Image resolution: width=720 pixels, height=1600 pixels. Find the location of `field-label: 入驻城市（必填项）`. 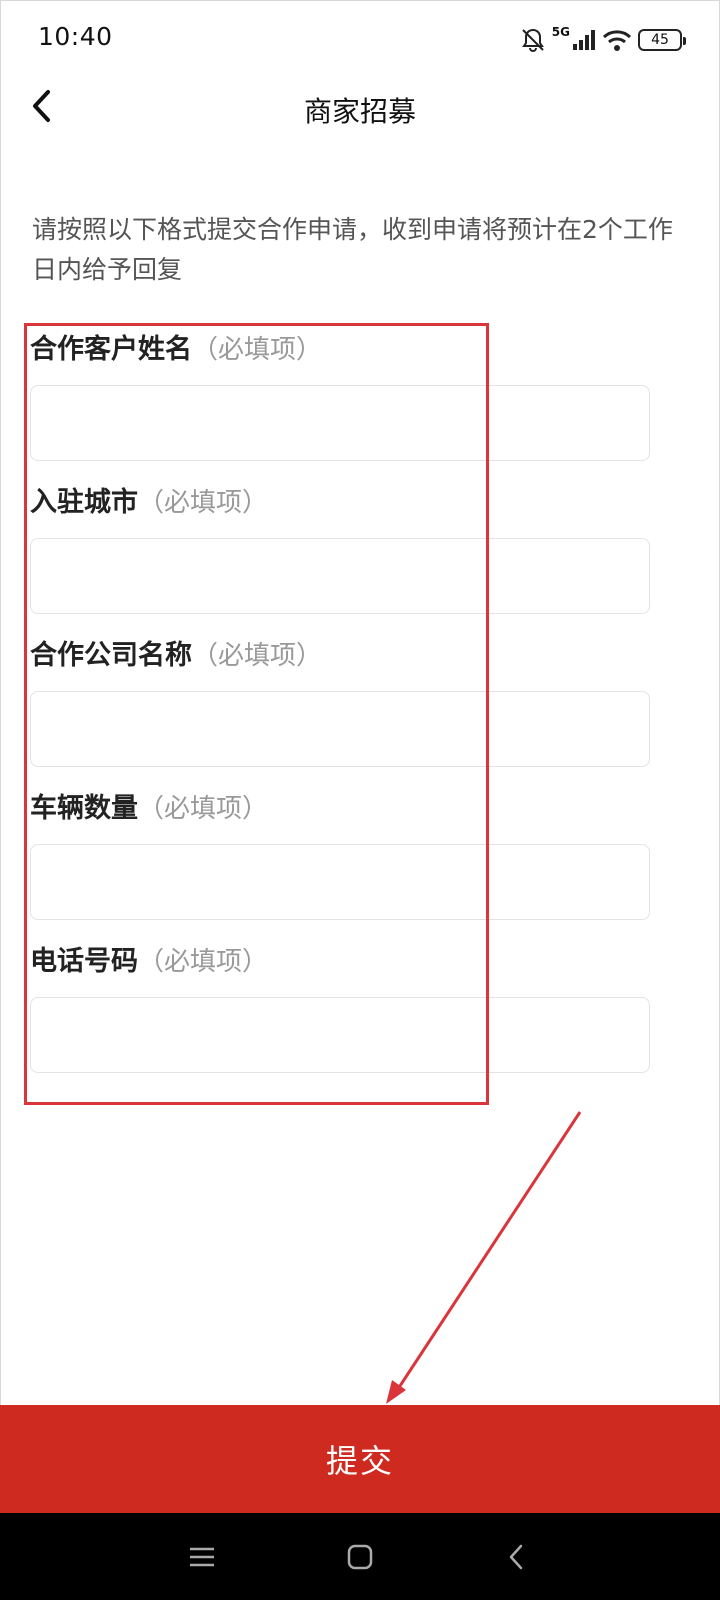

field-label: 入驻城市（必填项） is located at coordinates (340, 503).